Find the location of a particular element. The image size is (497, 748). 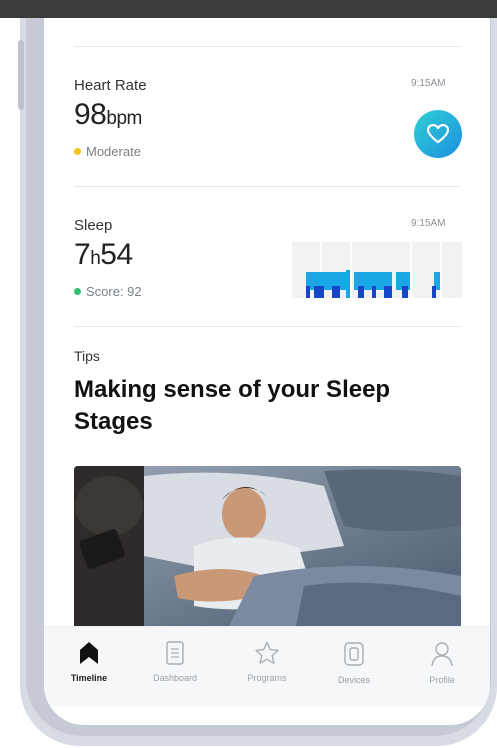

tips-label: Tips is located at coordinates (87, 356).